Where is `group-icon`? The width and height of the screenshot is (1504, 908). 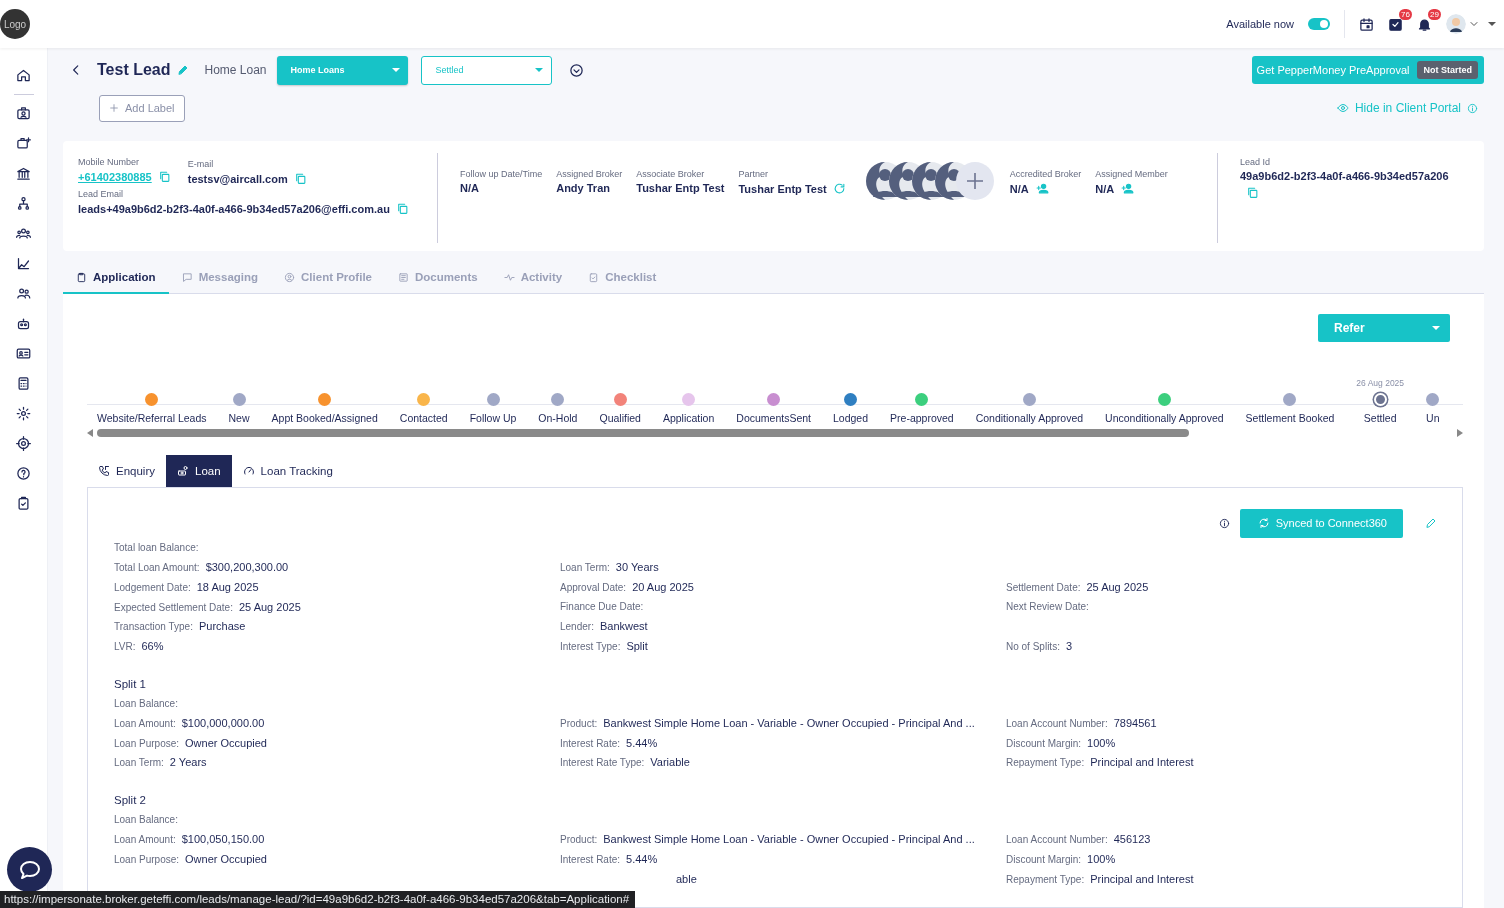 group-icon is located at coordinates (23, 233).